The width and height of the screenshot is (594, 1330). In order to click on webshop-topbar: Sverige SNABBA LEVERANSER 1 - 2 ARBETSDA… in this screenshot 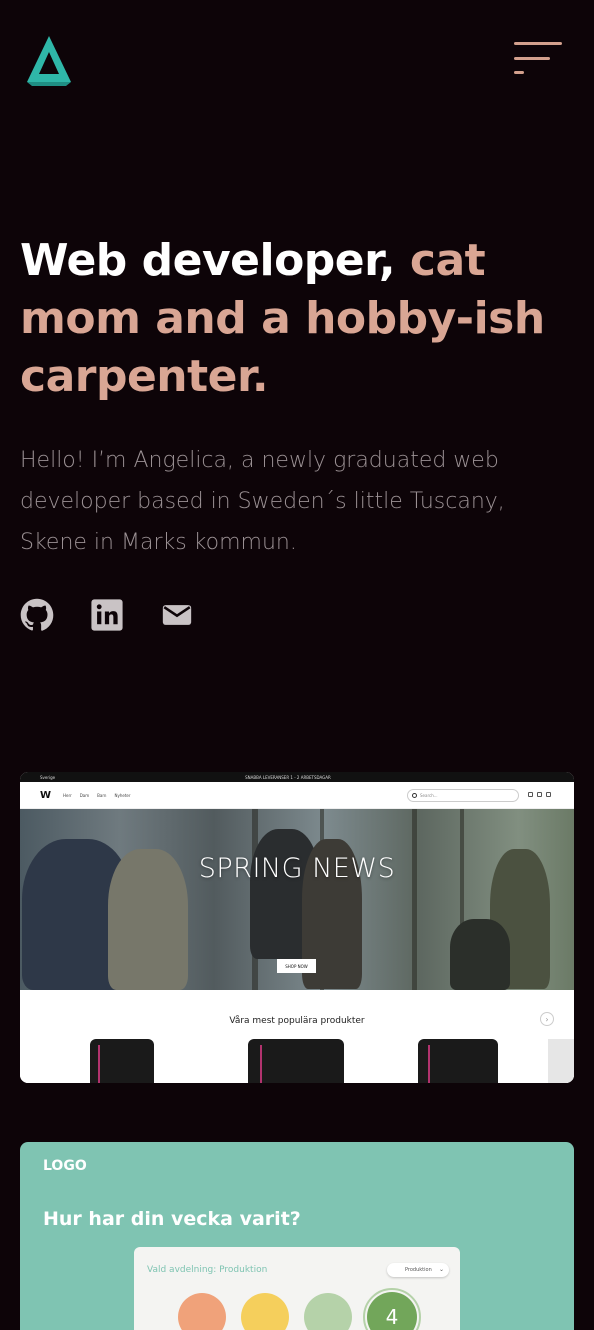, I will do `click(297, 777)`.